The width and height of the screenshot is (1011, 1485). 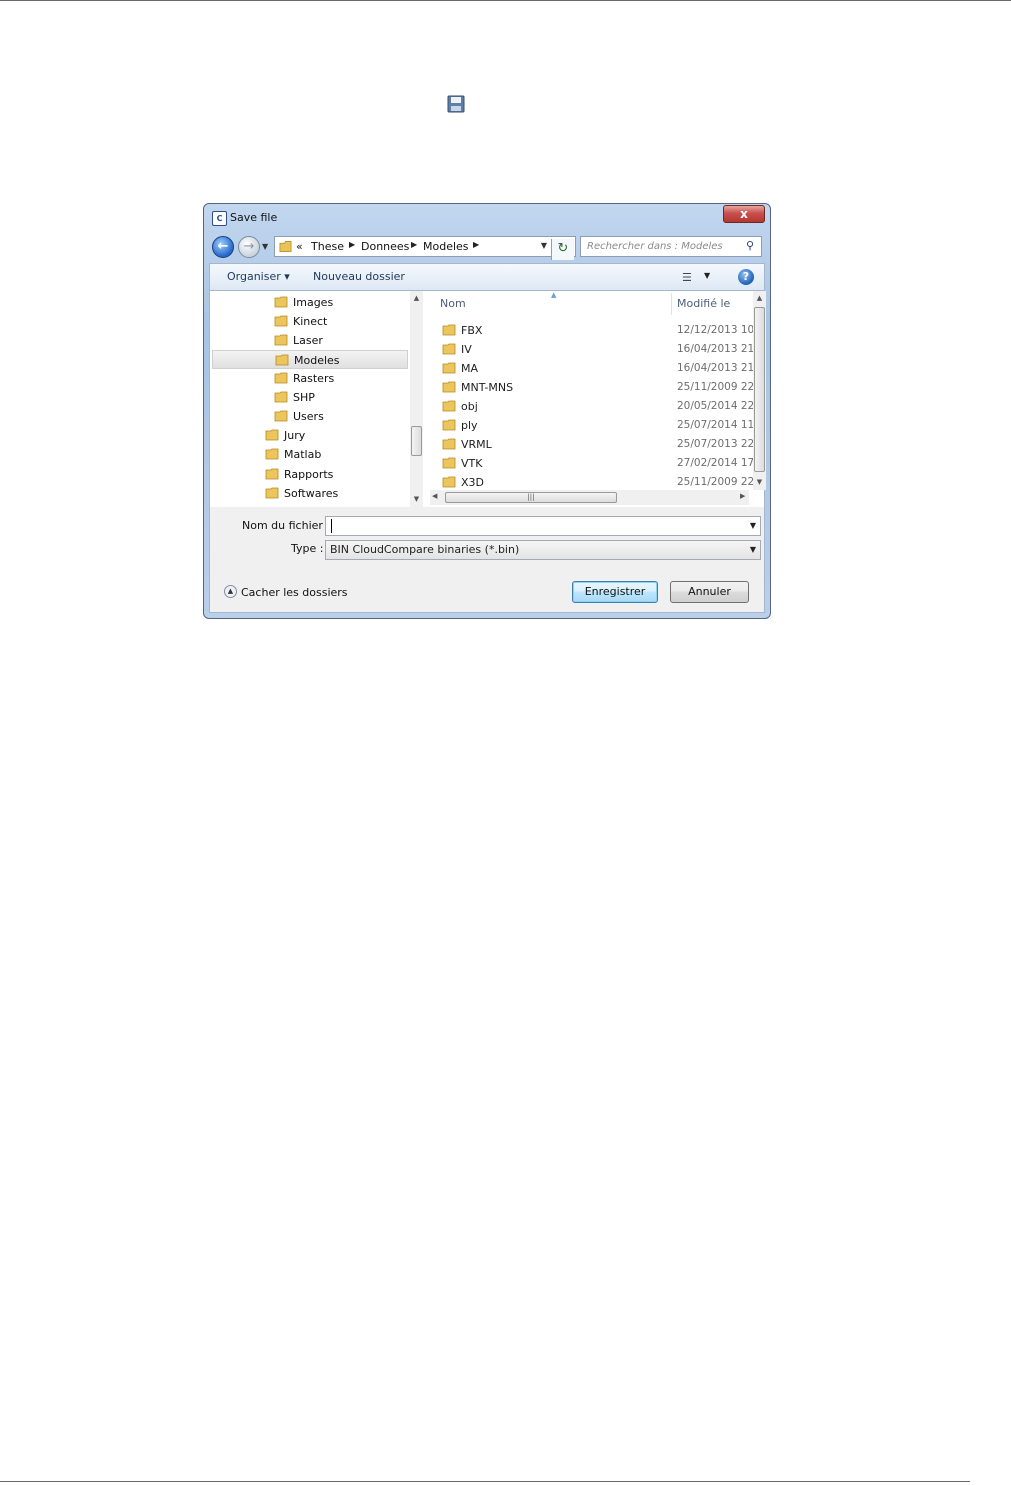 What do you see at coordinates (717, 406) in the screenshot?
I see `file-modified: 20/05/2014 22:` at bounding box center [717, 406].